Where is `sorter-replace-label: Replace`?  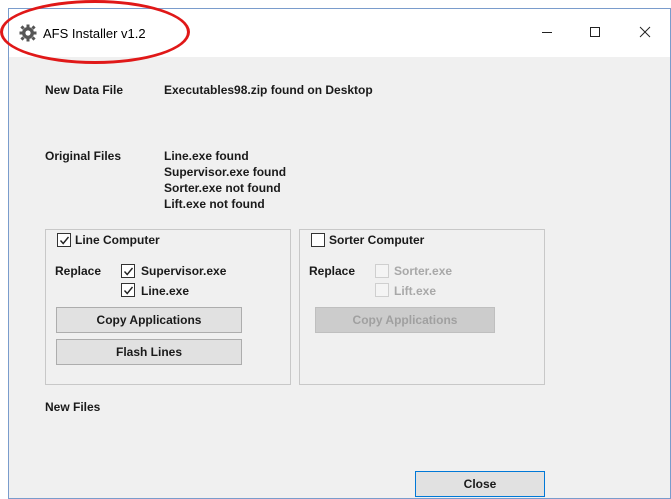
sorter-replace-label: Replace is located at coordinates (332, 271).